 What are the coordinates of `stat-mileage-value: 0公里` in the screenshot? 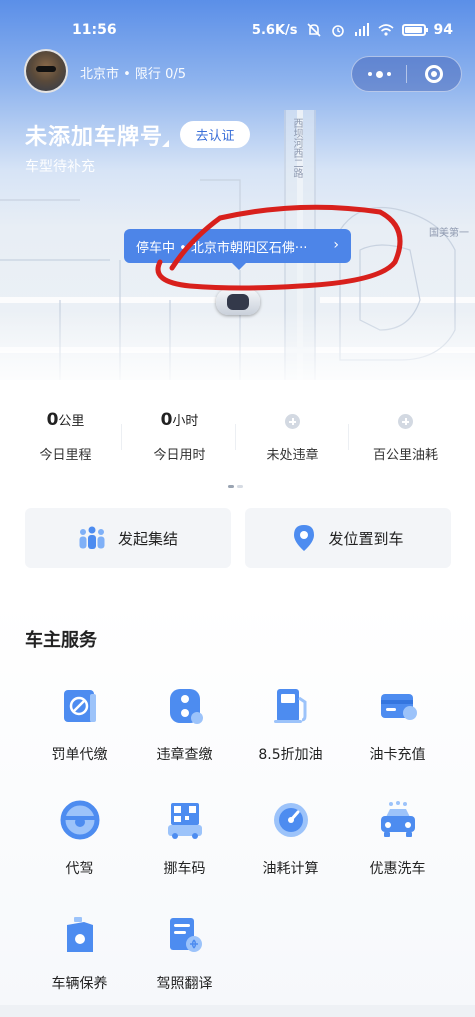 It's located at (65, 423).